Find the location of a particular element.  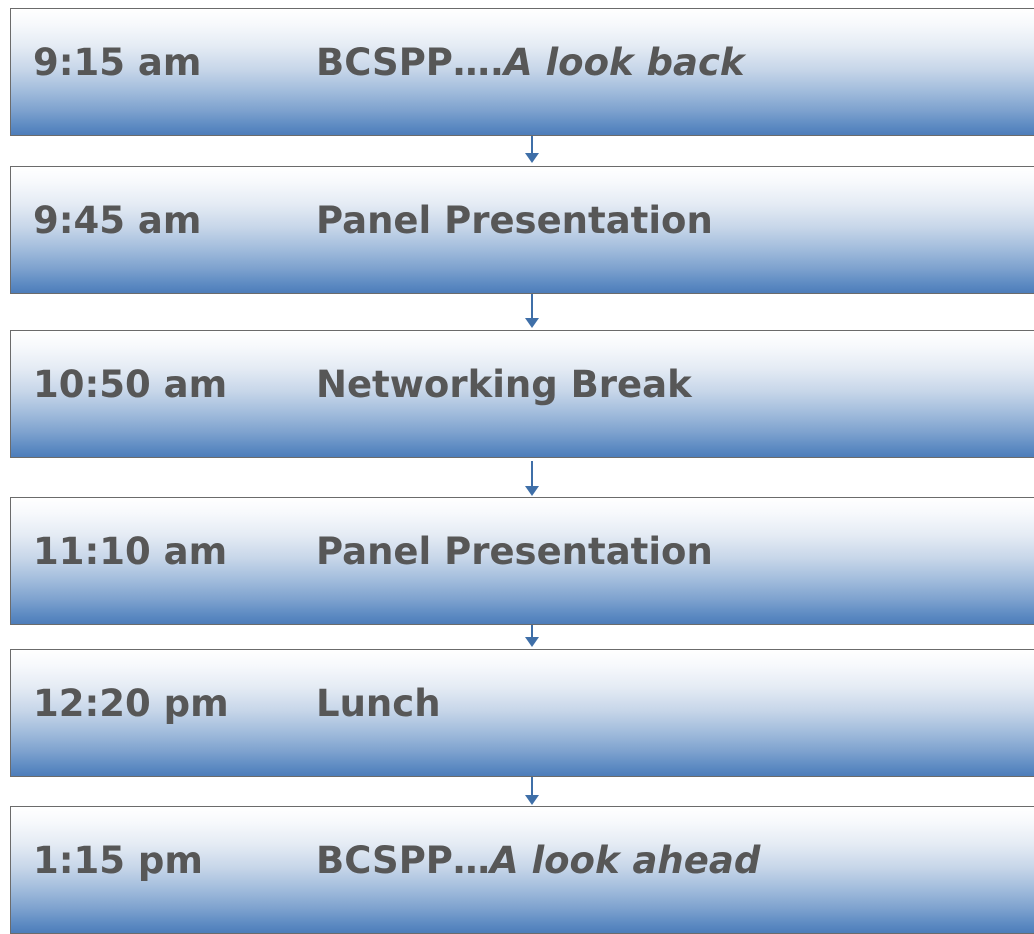

agenda-time: 11:10 am is located at coordinates (130, 551).